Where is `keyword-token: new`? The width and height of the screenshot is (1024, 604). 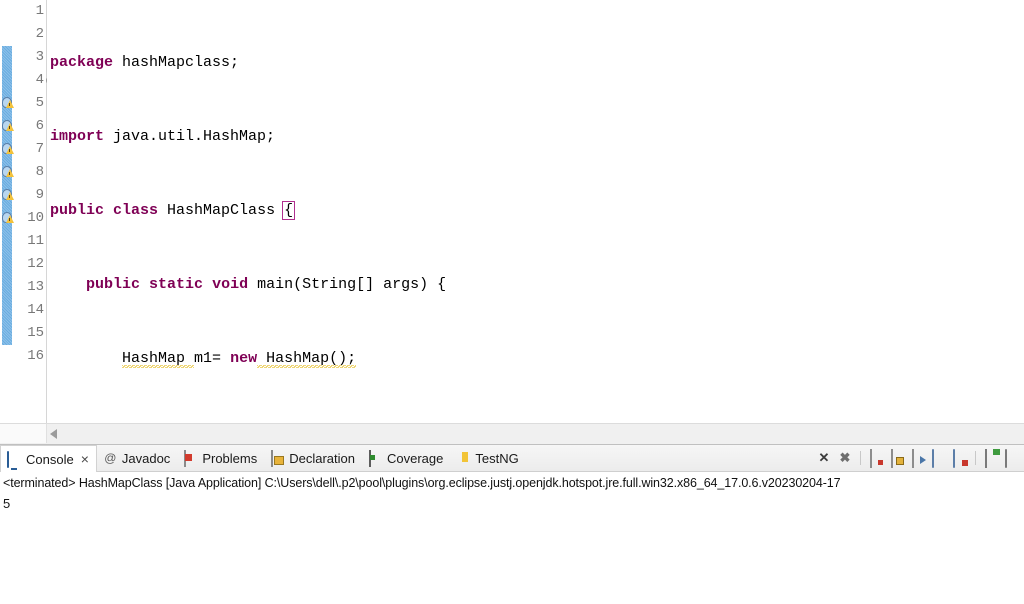 keyword-token: new is located at coordinates (244, 358).